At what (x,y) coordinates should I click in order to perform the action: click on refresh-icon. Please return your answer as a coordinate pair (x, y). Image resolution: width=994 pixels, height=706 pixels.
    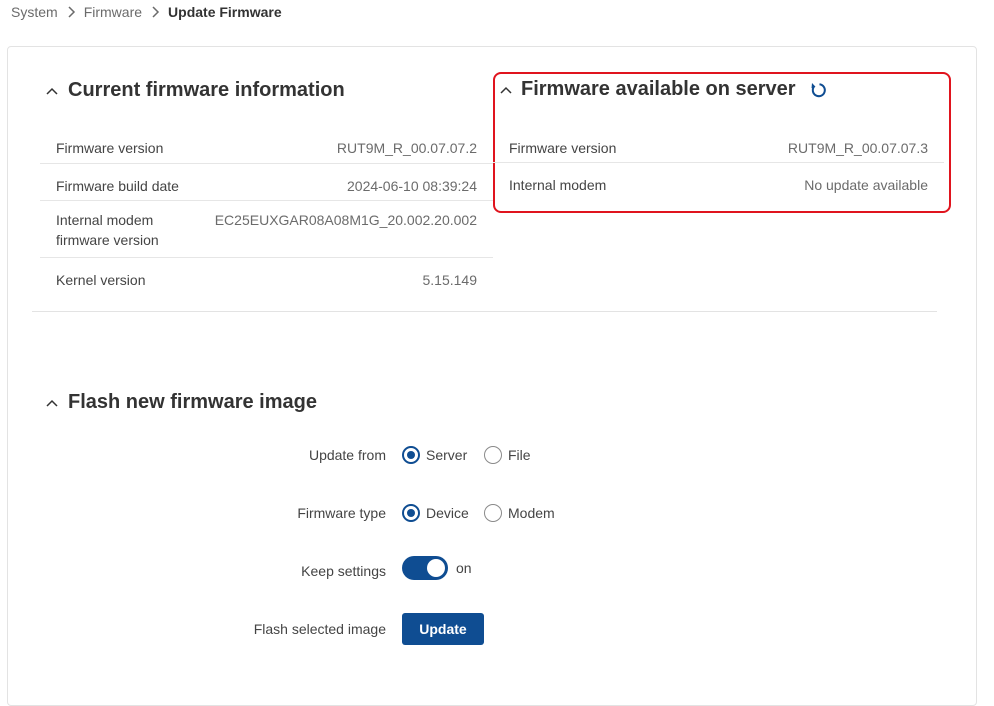
    Looking at the image, I should click on (818, 90).